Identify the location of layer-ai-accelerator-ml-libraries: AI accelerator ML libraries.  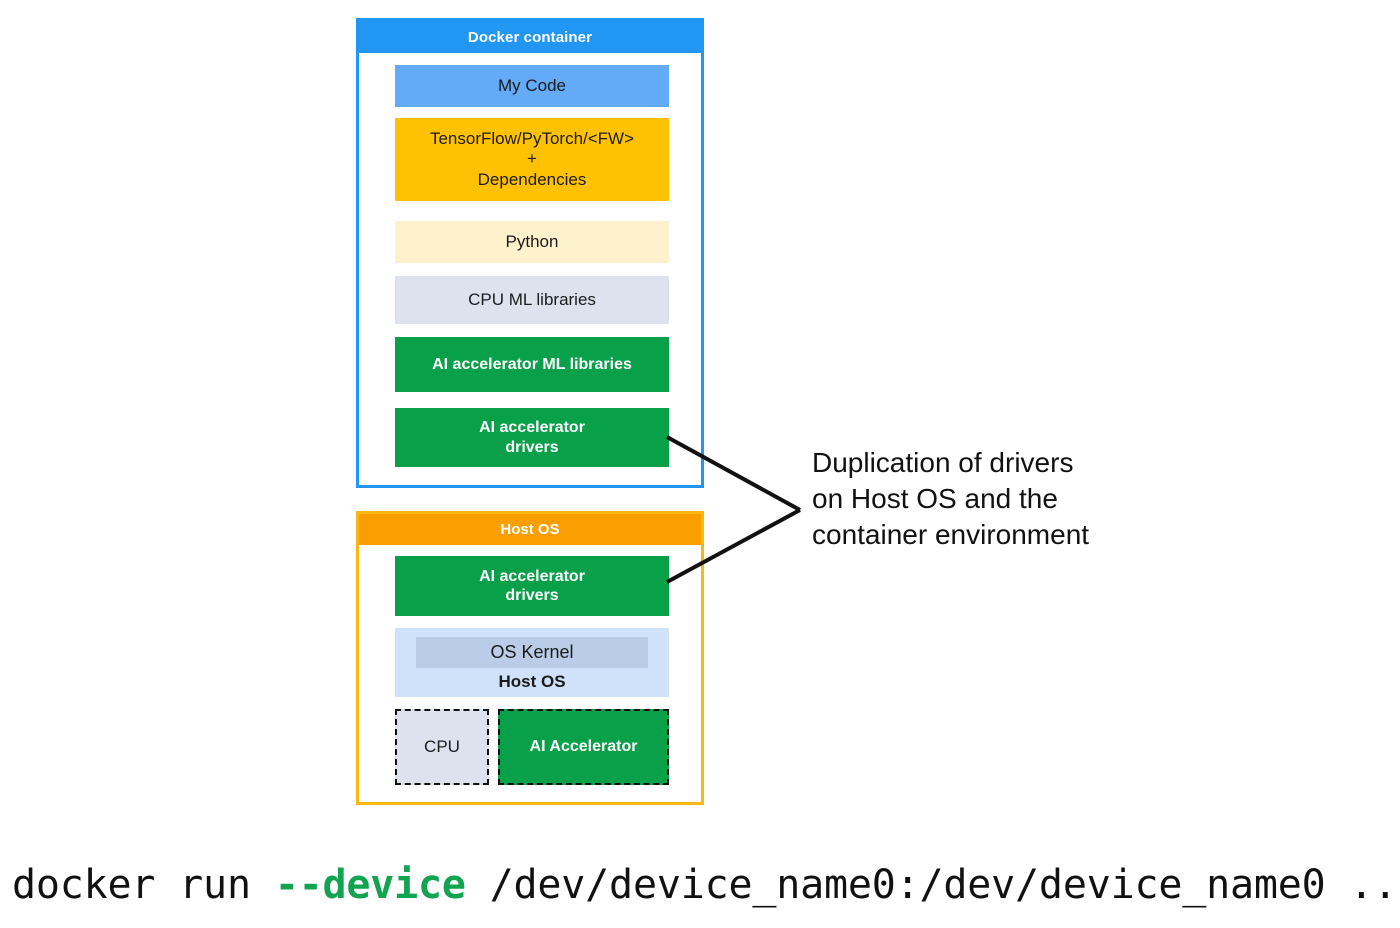
(532, 364).